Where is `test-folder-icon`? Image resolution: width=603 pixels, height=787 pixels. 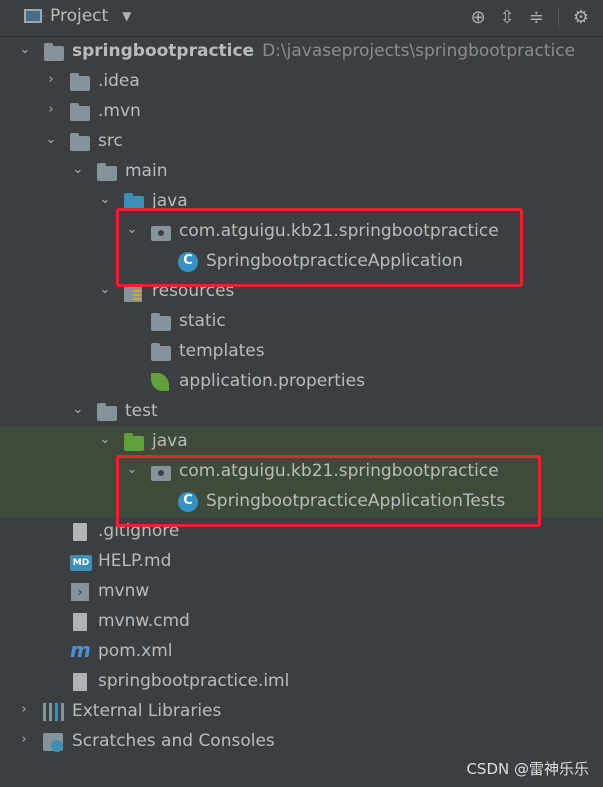 test-folder-icon is located at coordinates (134, 442).